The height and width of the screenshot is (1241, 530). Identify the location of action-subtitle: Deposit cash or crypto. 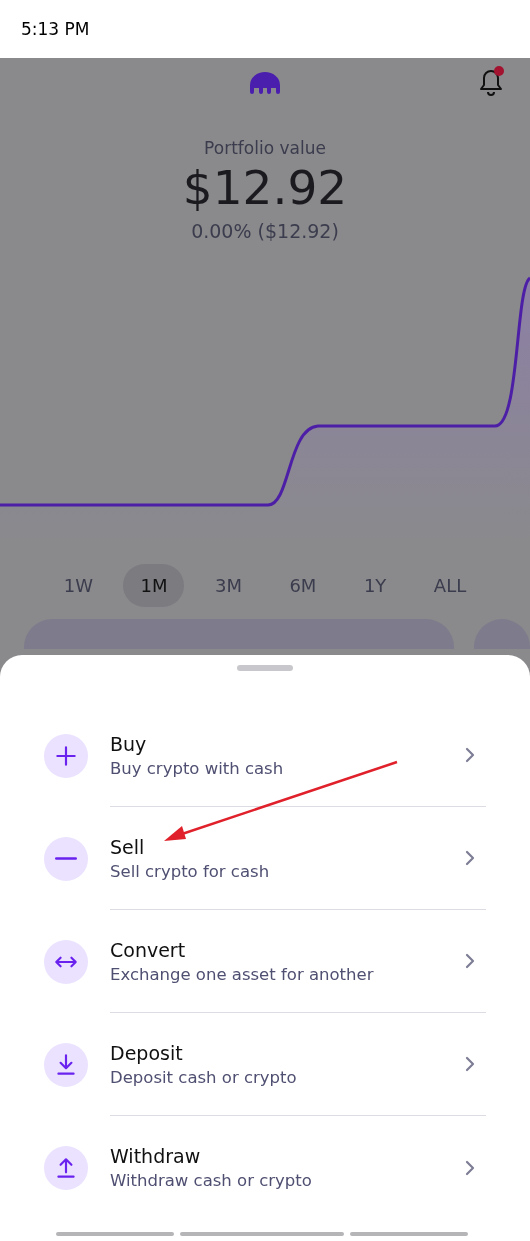
(204, 1077).